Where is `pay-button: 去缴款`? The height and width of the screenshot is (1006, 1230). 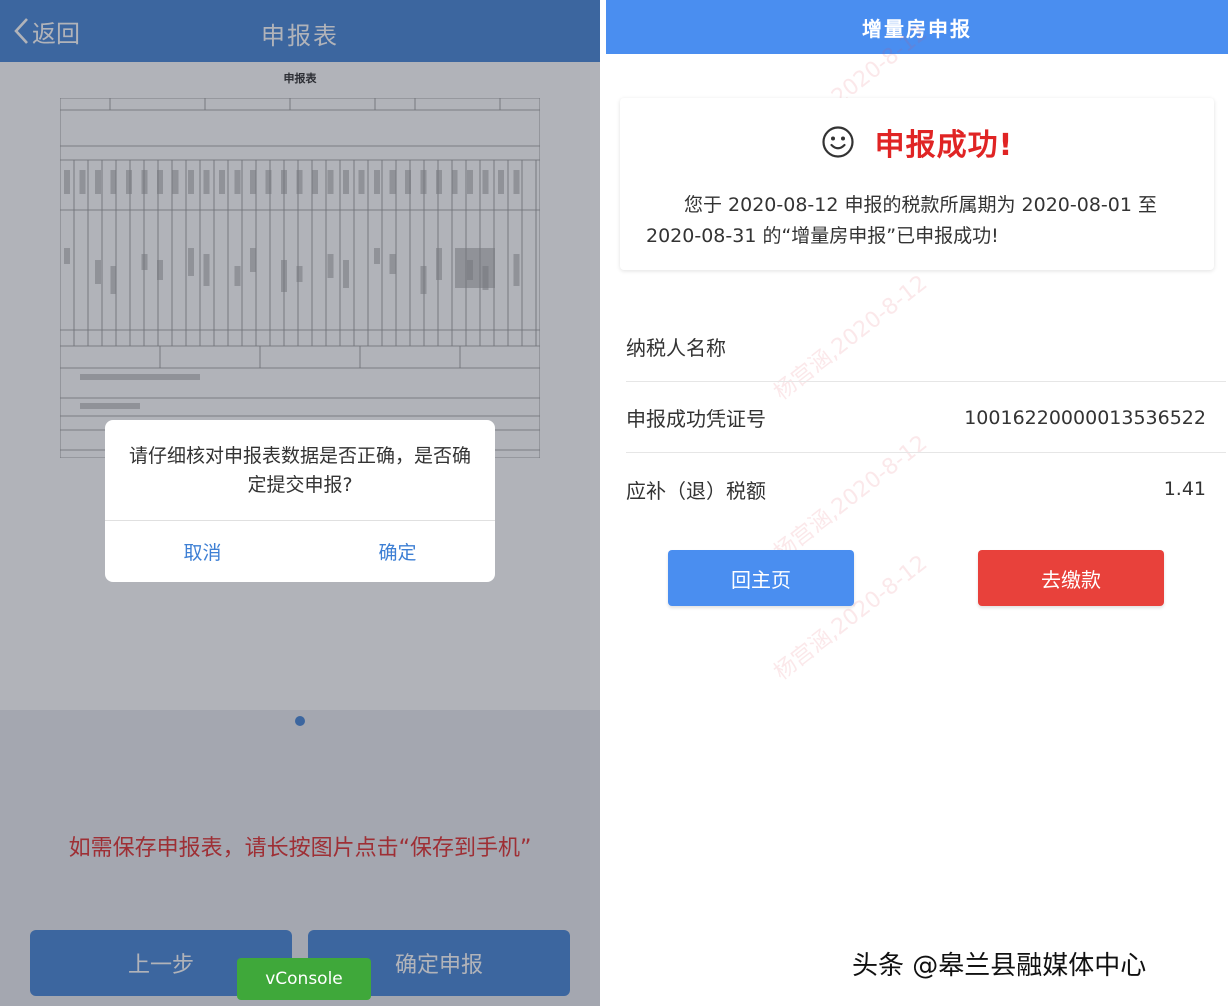 pay-button: 去缴款 is located at coordinates (1071, 578).